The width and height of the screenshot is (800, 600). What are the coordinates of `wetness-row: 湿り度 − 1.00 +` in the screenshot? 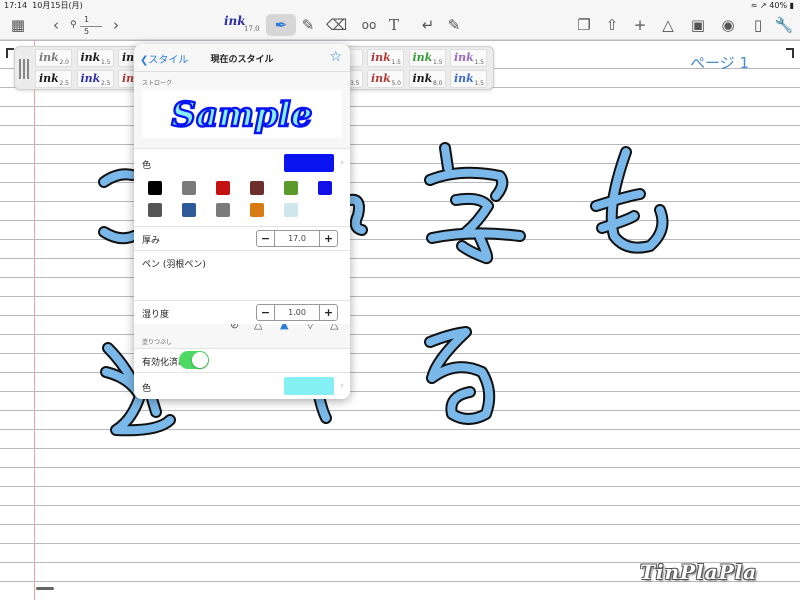 It's located at (242, 312).